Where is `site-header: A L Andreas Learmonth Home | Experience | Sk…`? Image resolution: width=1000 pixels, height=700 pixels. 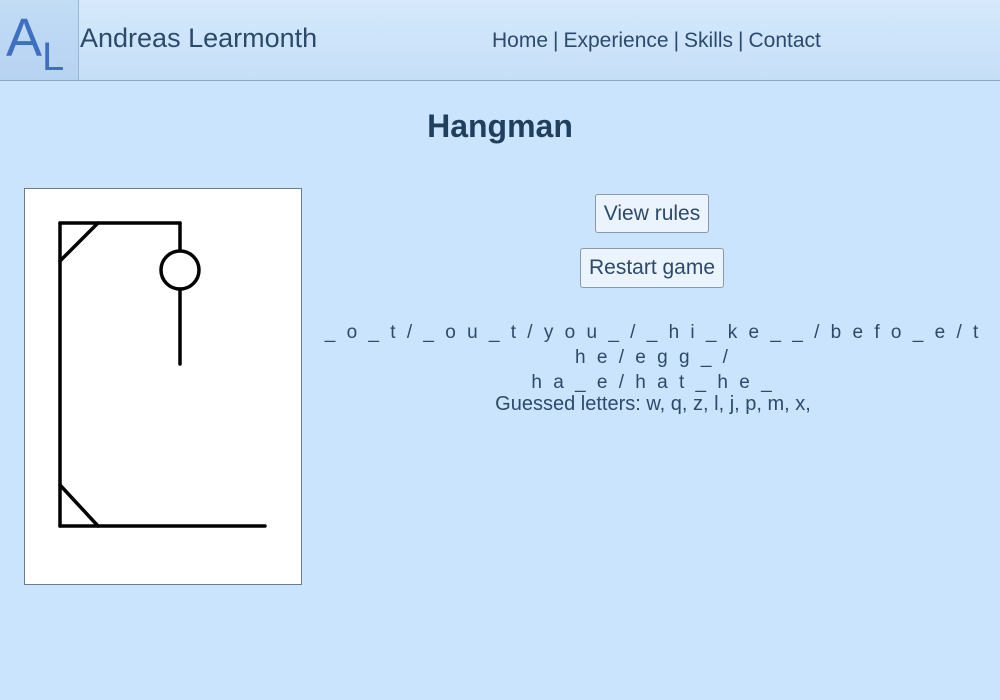 site-header: A L Andreas Learmonth Home | Experience | Sk… is located at coordinates (500, 40).